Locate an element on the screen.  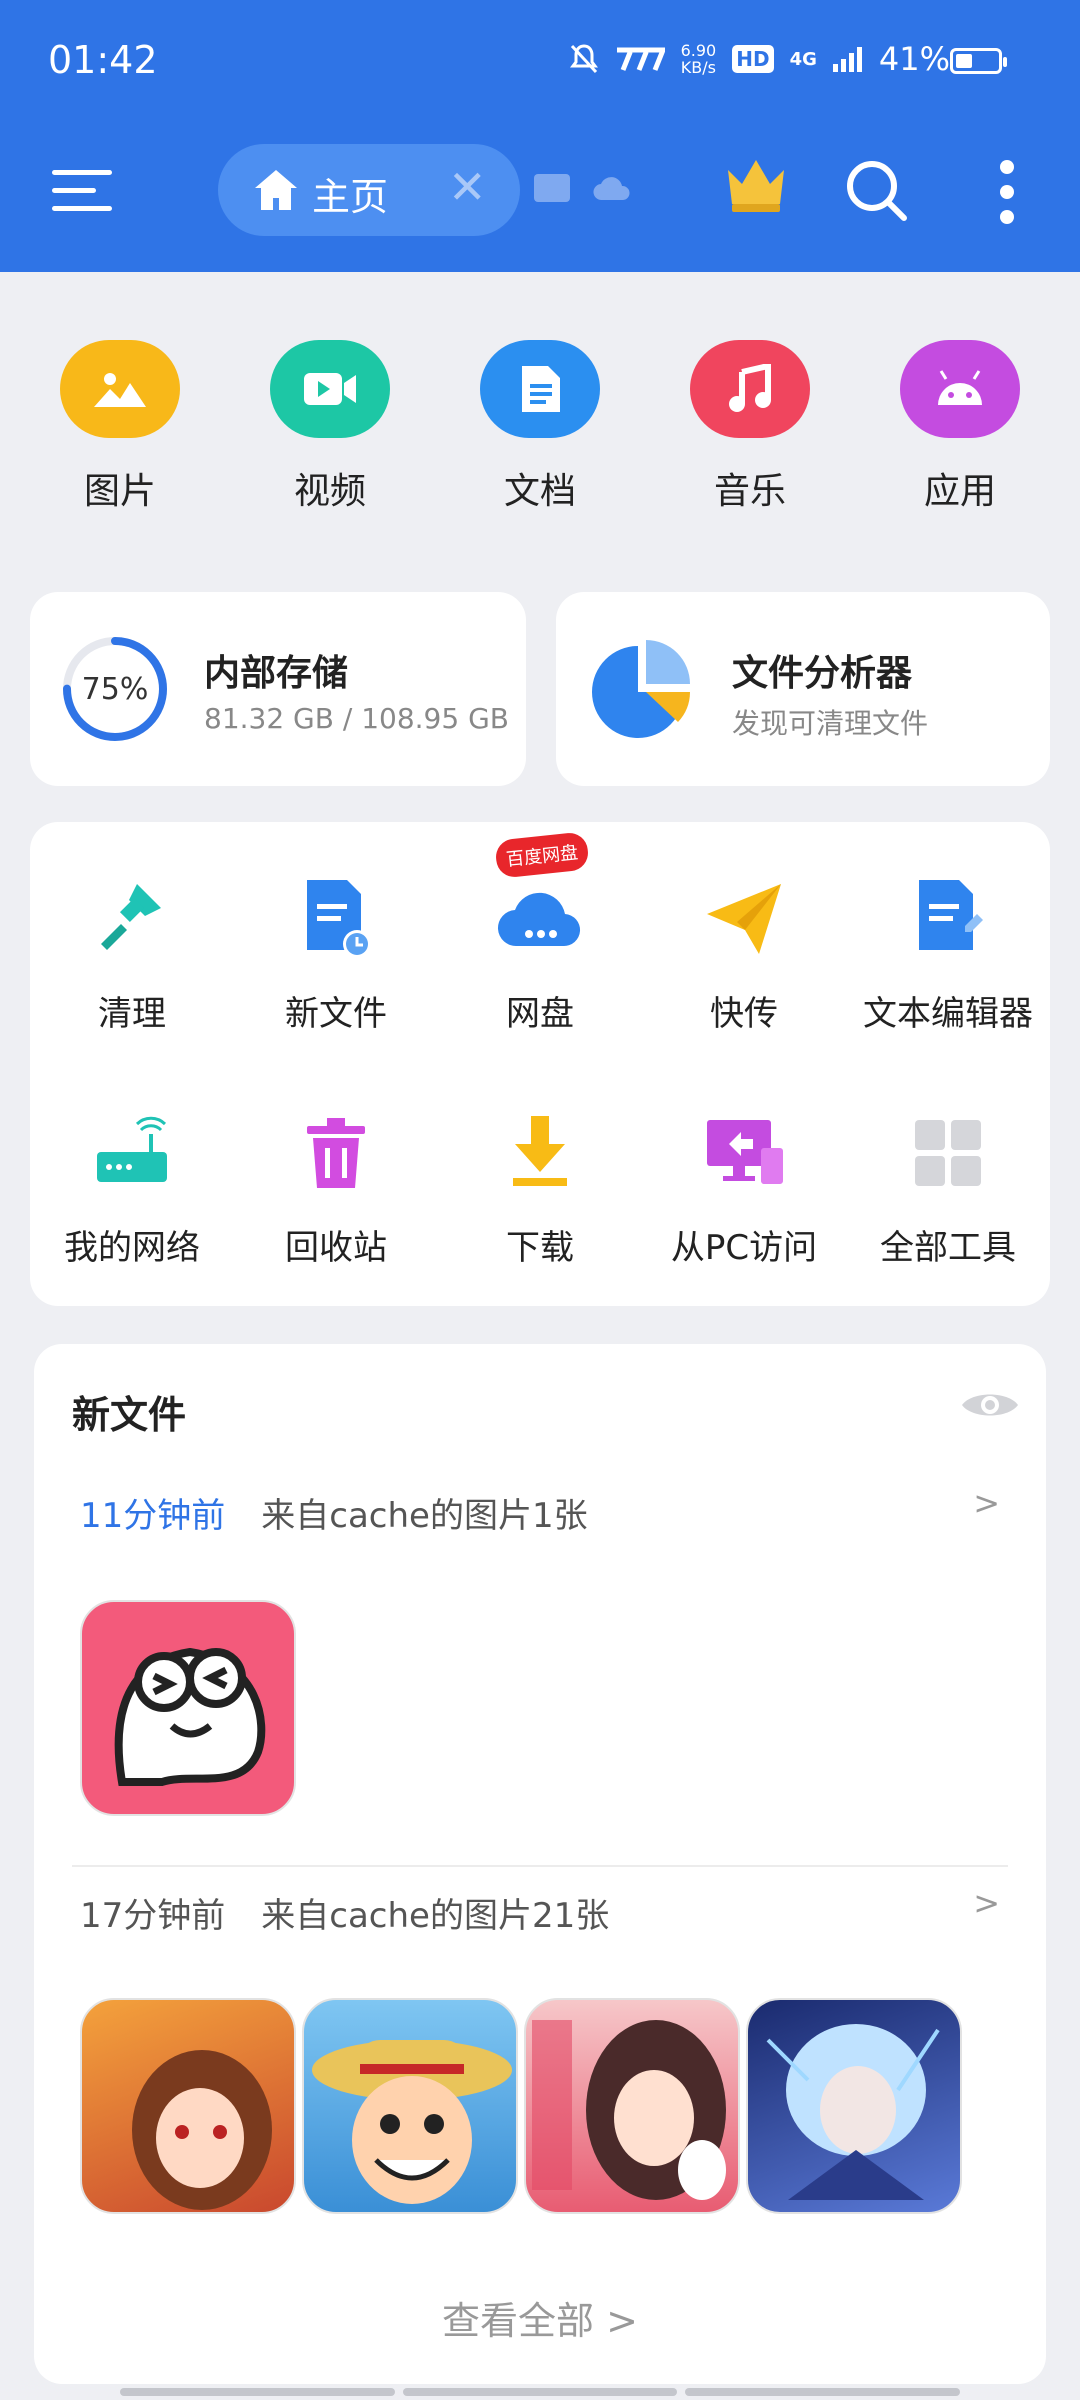
all-tools-icon is located at coordinates (948, 1153).